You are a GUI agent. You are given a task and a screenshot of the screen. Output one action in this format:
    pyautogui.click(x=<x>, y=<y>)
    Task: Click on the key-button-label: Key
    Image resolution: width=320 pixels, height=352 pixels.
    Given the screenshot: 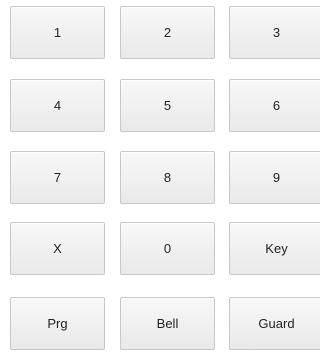 What is the action you would take?
    pyautogui.click(x=276, y=248)
    